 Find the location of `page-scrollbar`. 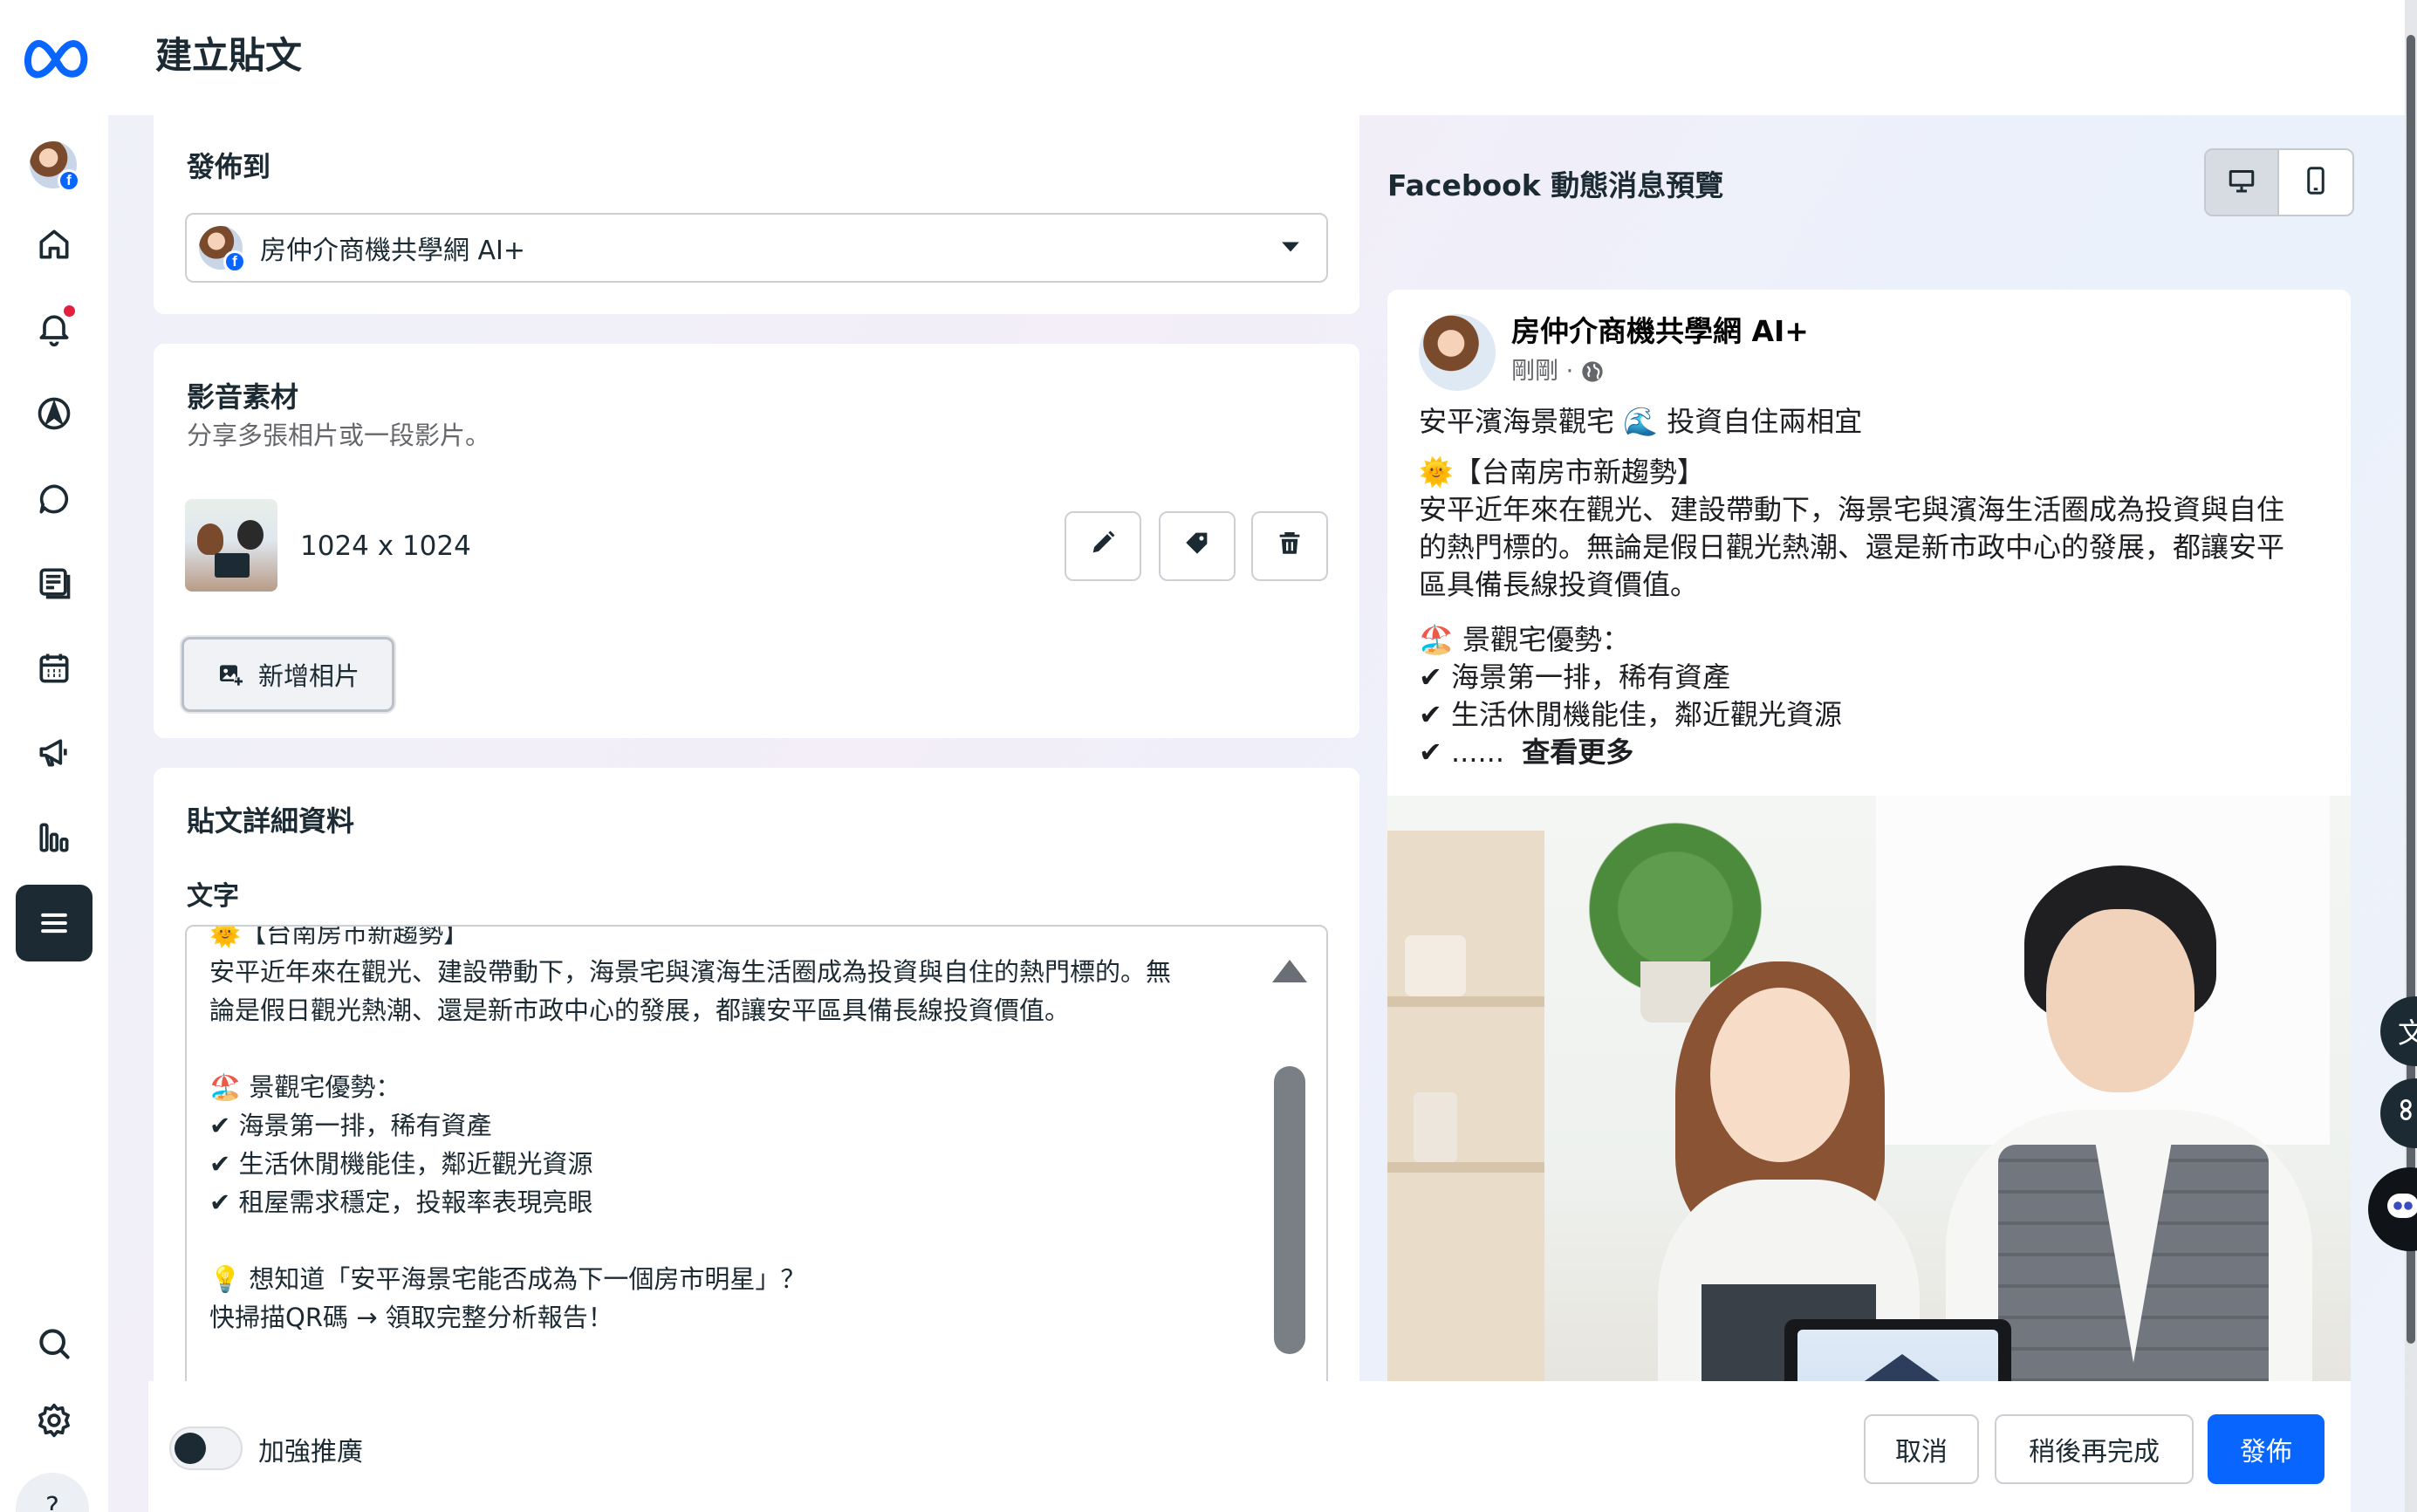

page-scrollbar is located at coordinates (2411, 756).